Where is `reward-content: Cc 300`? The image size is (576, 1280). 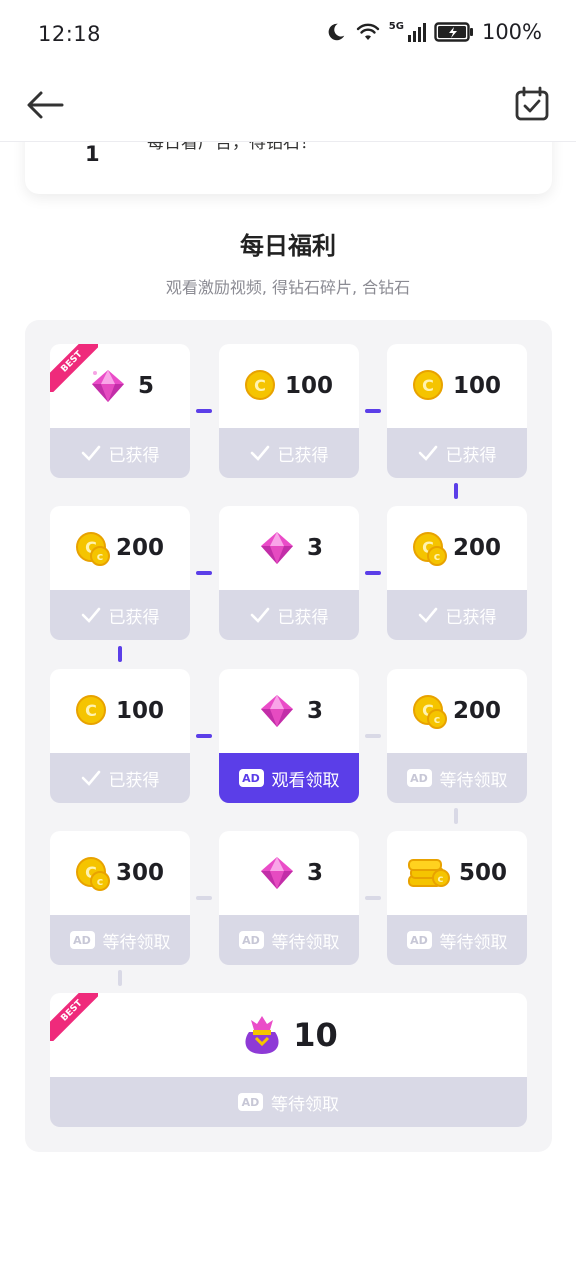 reward-content: Cc 300 is located at coordinates (120, 873).